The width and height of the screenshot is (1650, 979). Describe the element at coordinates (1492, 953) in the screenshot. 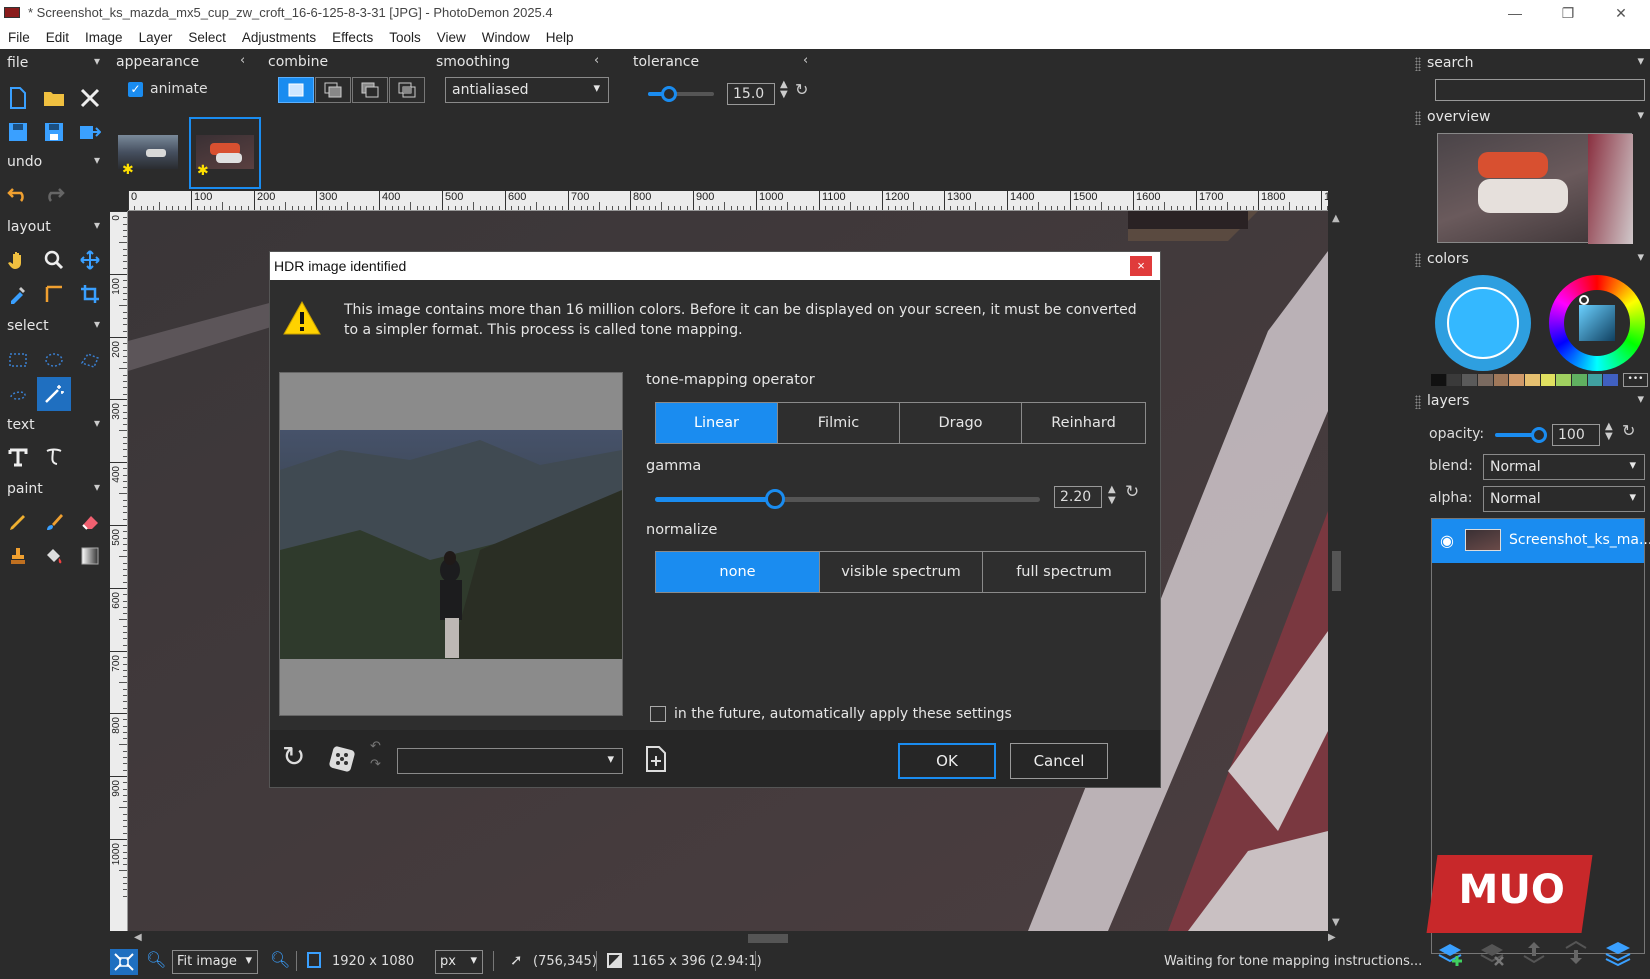

I see `delete-layer-icon` at that location.